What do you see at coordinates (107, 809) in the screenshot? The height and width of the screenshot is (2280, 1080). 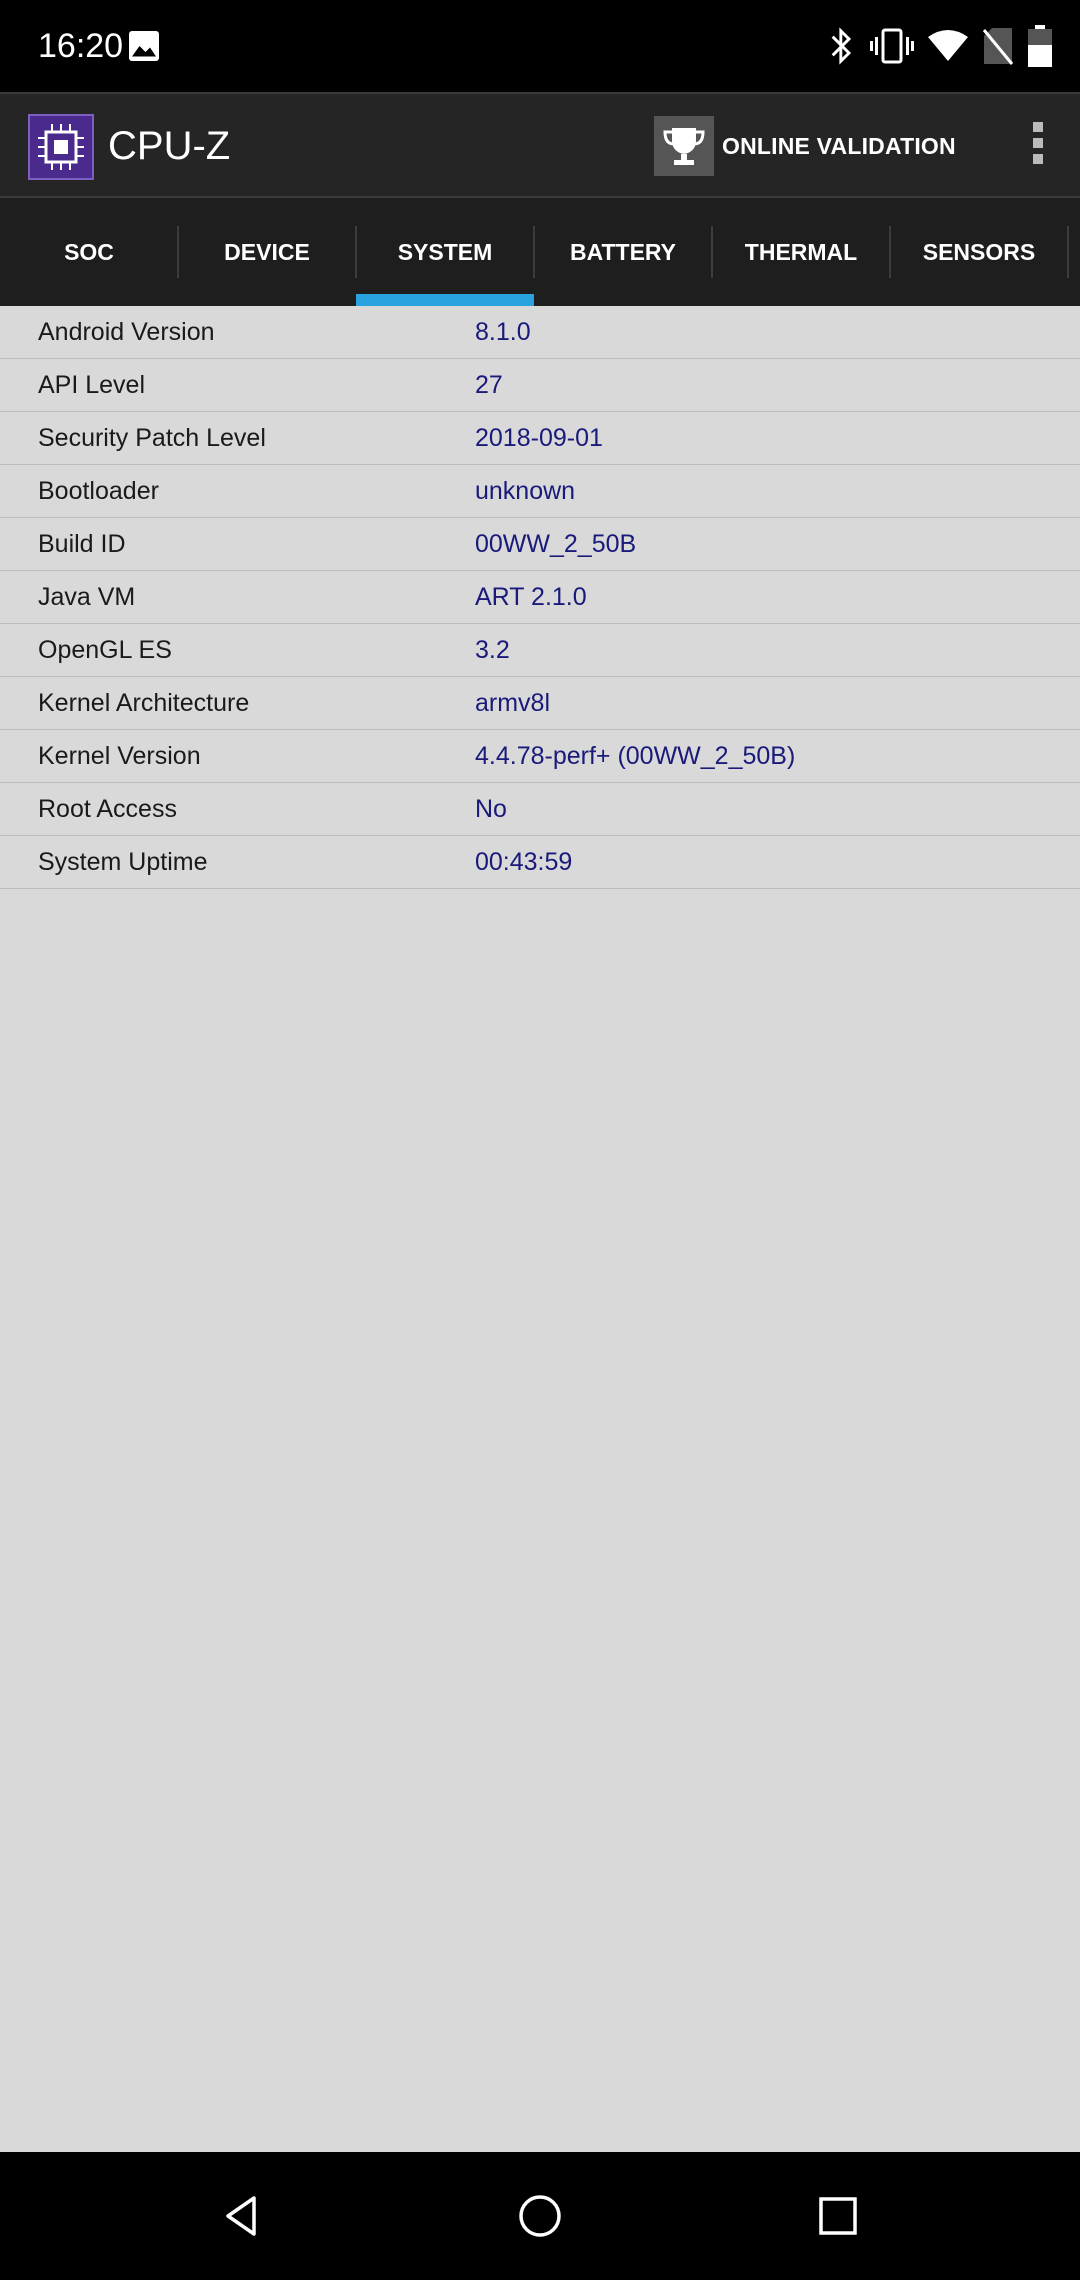 I see `row-label: Root Access` at bounding box center [107, 809].